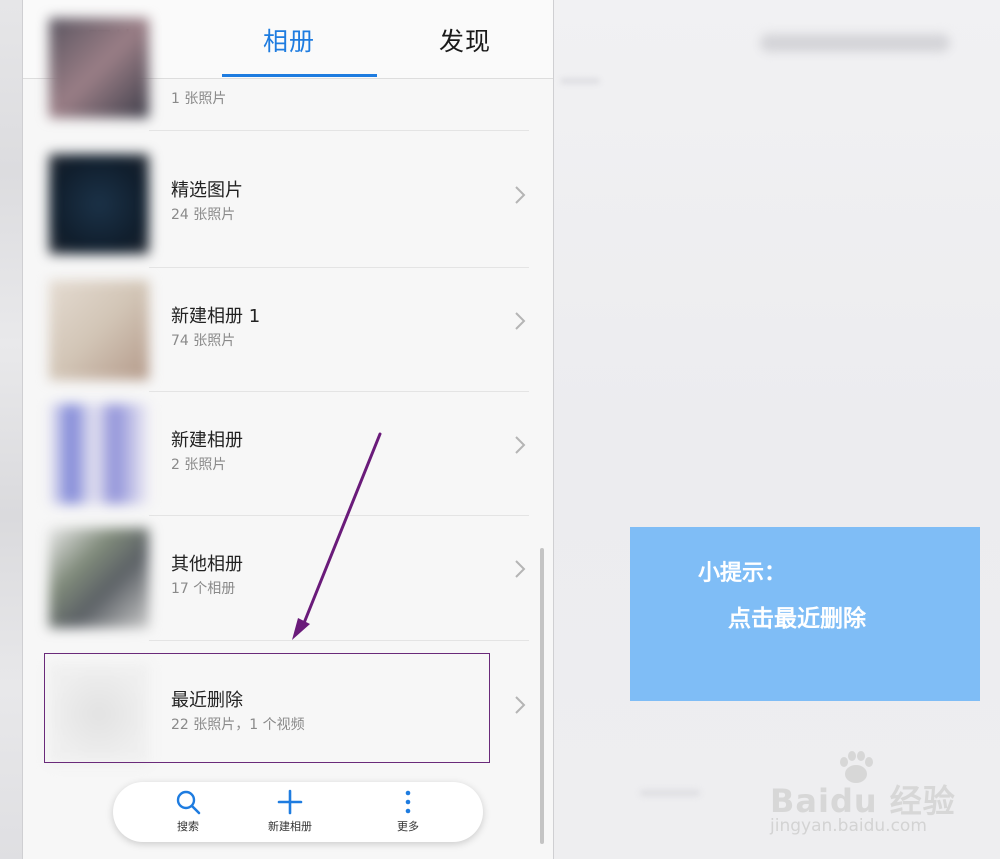 This screenshot has height=859, width=1000. I want to click on tip-card: 小提示： 点击最近删除, so click(805, 614).